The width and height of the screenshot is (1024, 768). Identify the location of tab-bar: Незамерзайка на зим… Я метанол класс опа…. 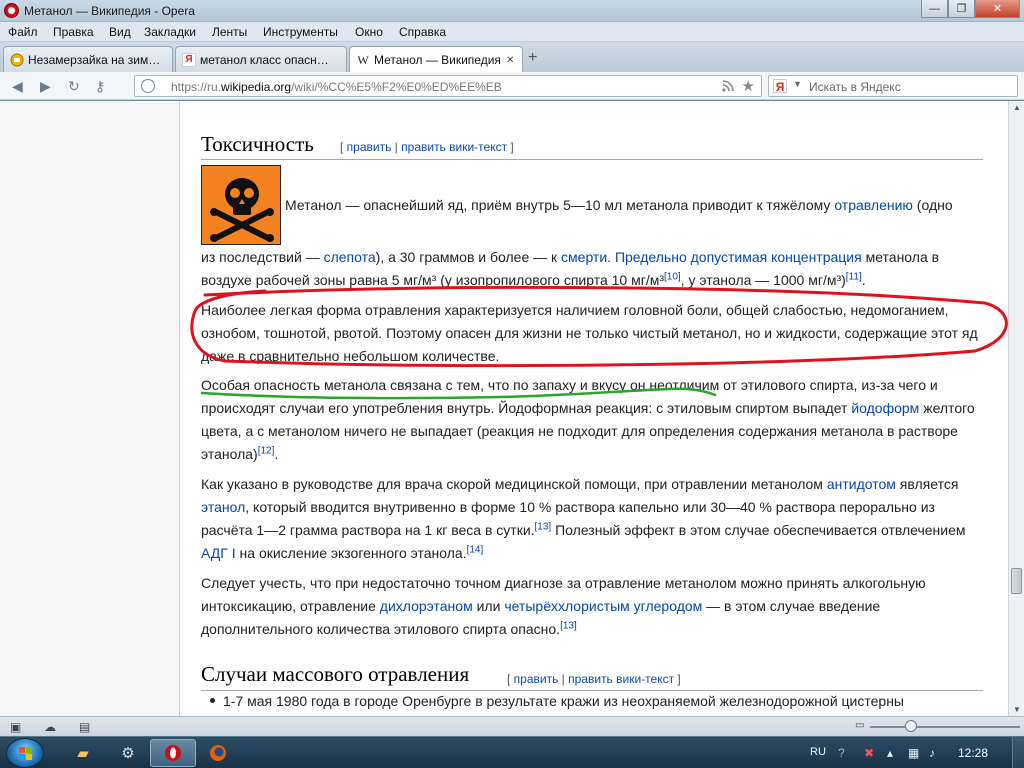
(512, 57).